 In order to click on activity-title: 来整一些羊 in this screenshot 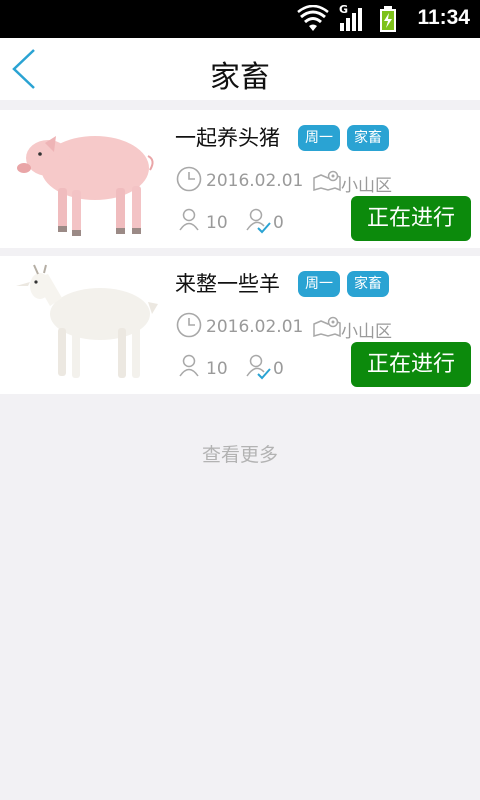, I will do `click(227, 284)`.